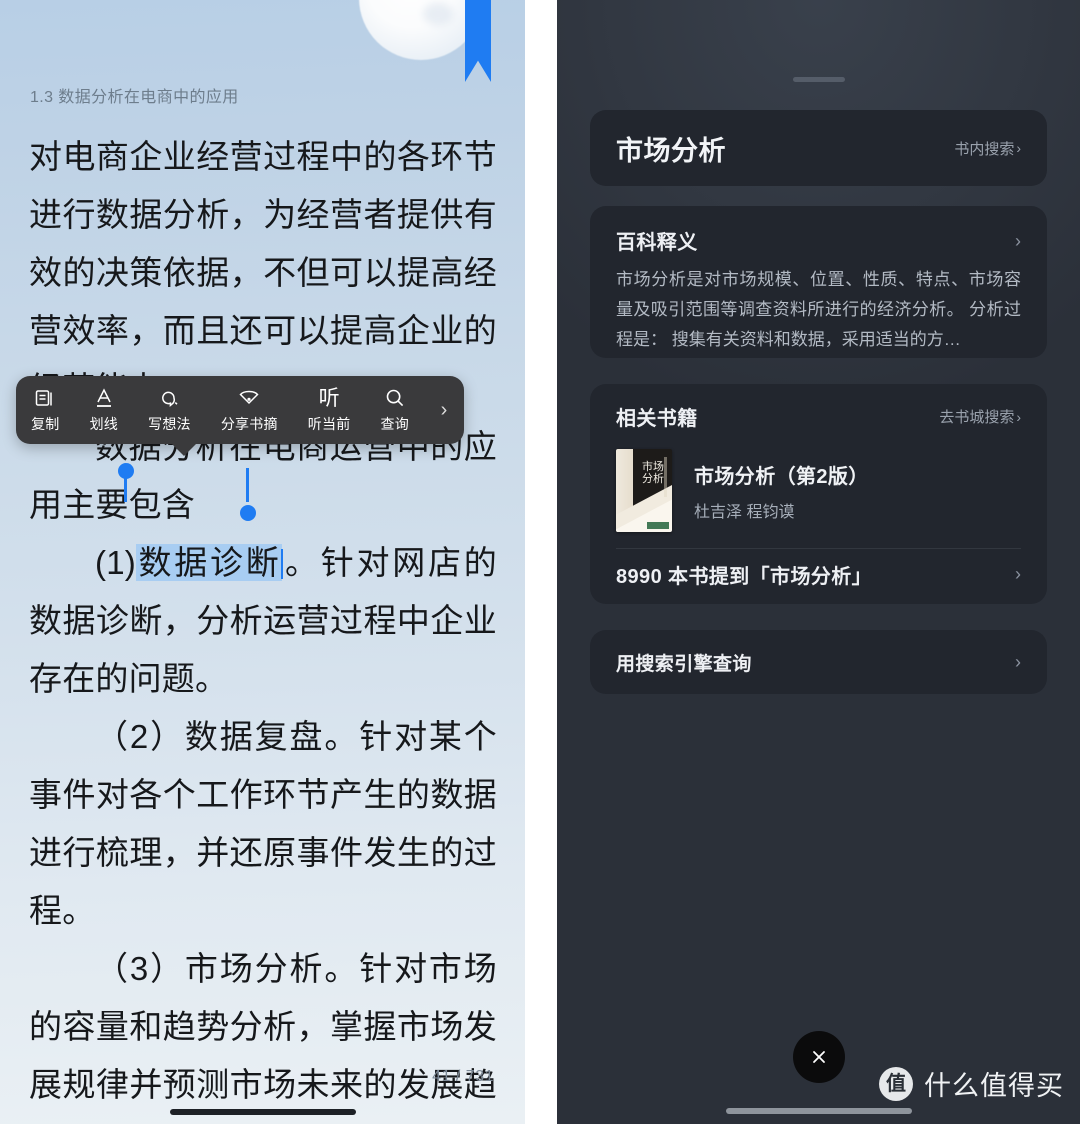 The width and height of the screenshot is (1080, 1124). Describe the element at coordinates (169, 398) in the screenshot. I see `thought-bubble-icon` at that location.